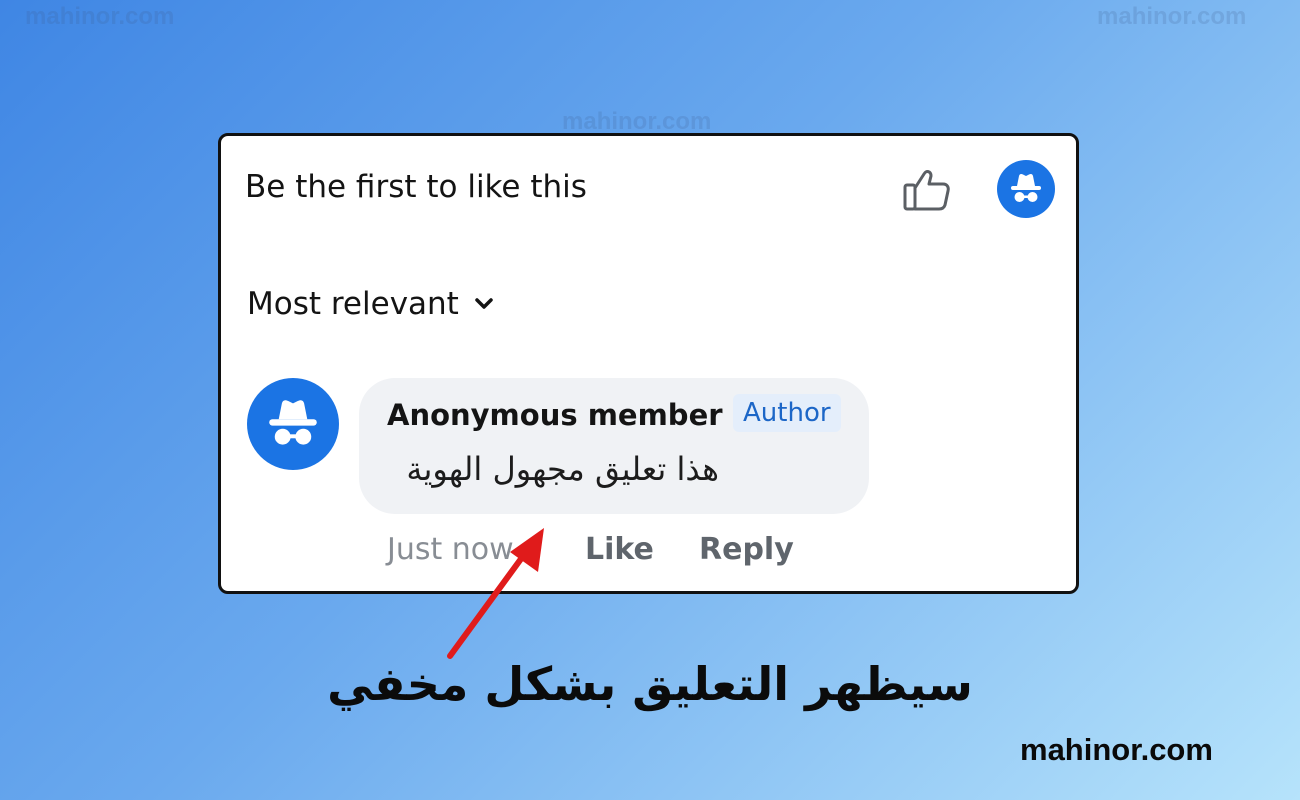 This screenshot has width=1300, height=800. What do you see at coordinates (1116, 749) in the screenshot?
I see `watermark-bottom-right: mahinor.com` at bounding box center [1116, 749].